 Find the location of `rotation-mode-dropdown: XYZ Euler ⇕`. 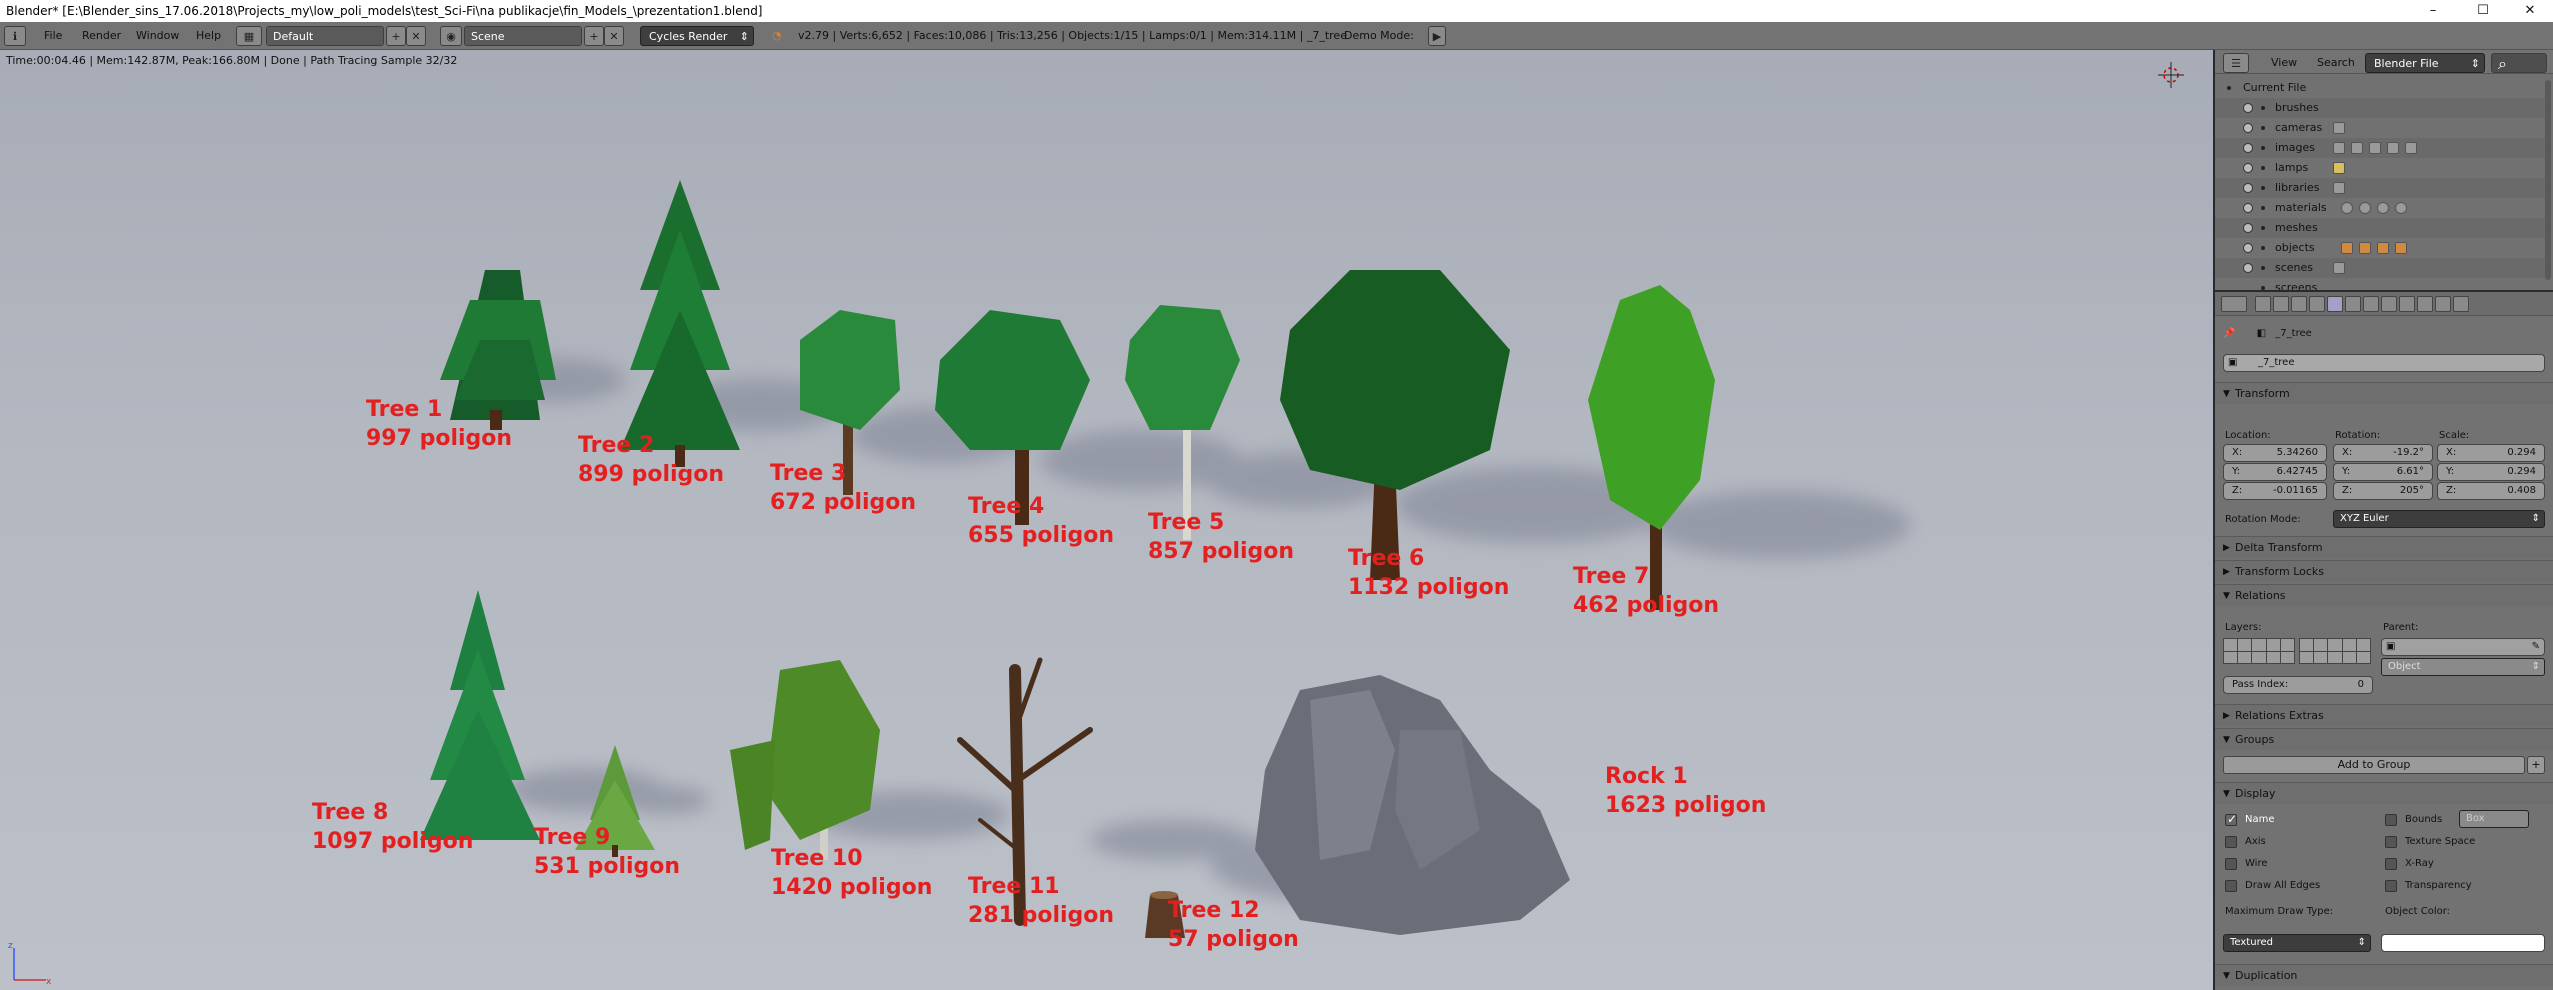

rotation-mode-dropdown: XYZ Euler ⇕ is located at coordinates (2439, 519).